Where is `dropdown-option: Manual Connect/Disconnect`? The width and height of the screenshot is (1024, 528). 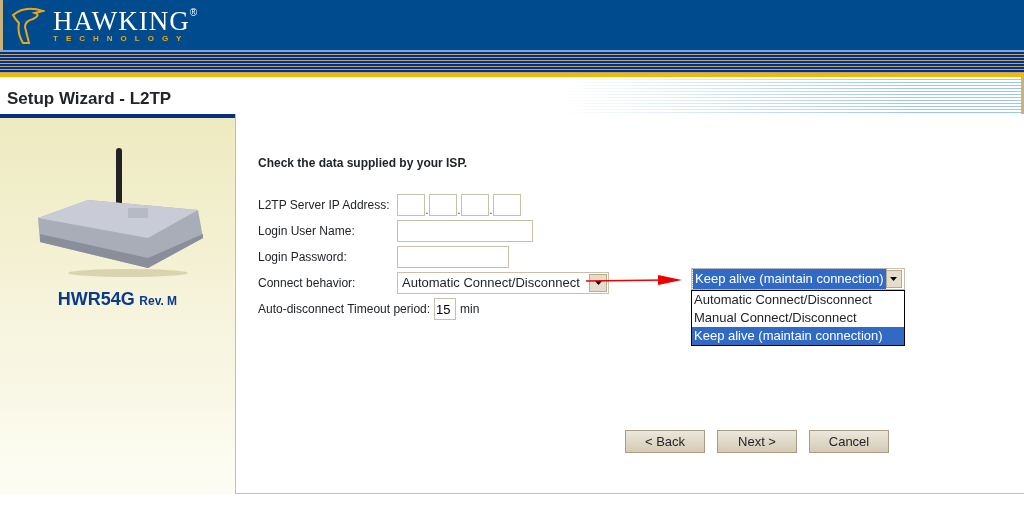 dropdown-option: Manual Connect/Disconnect is located at coordinates (798, 318).